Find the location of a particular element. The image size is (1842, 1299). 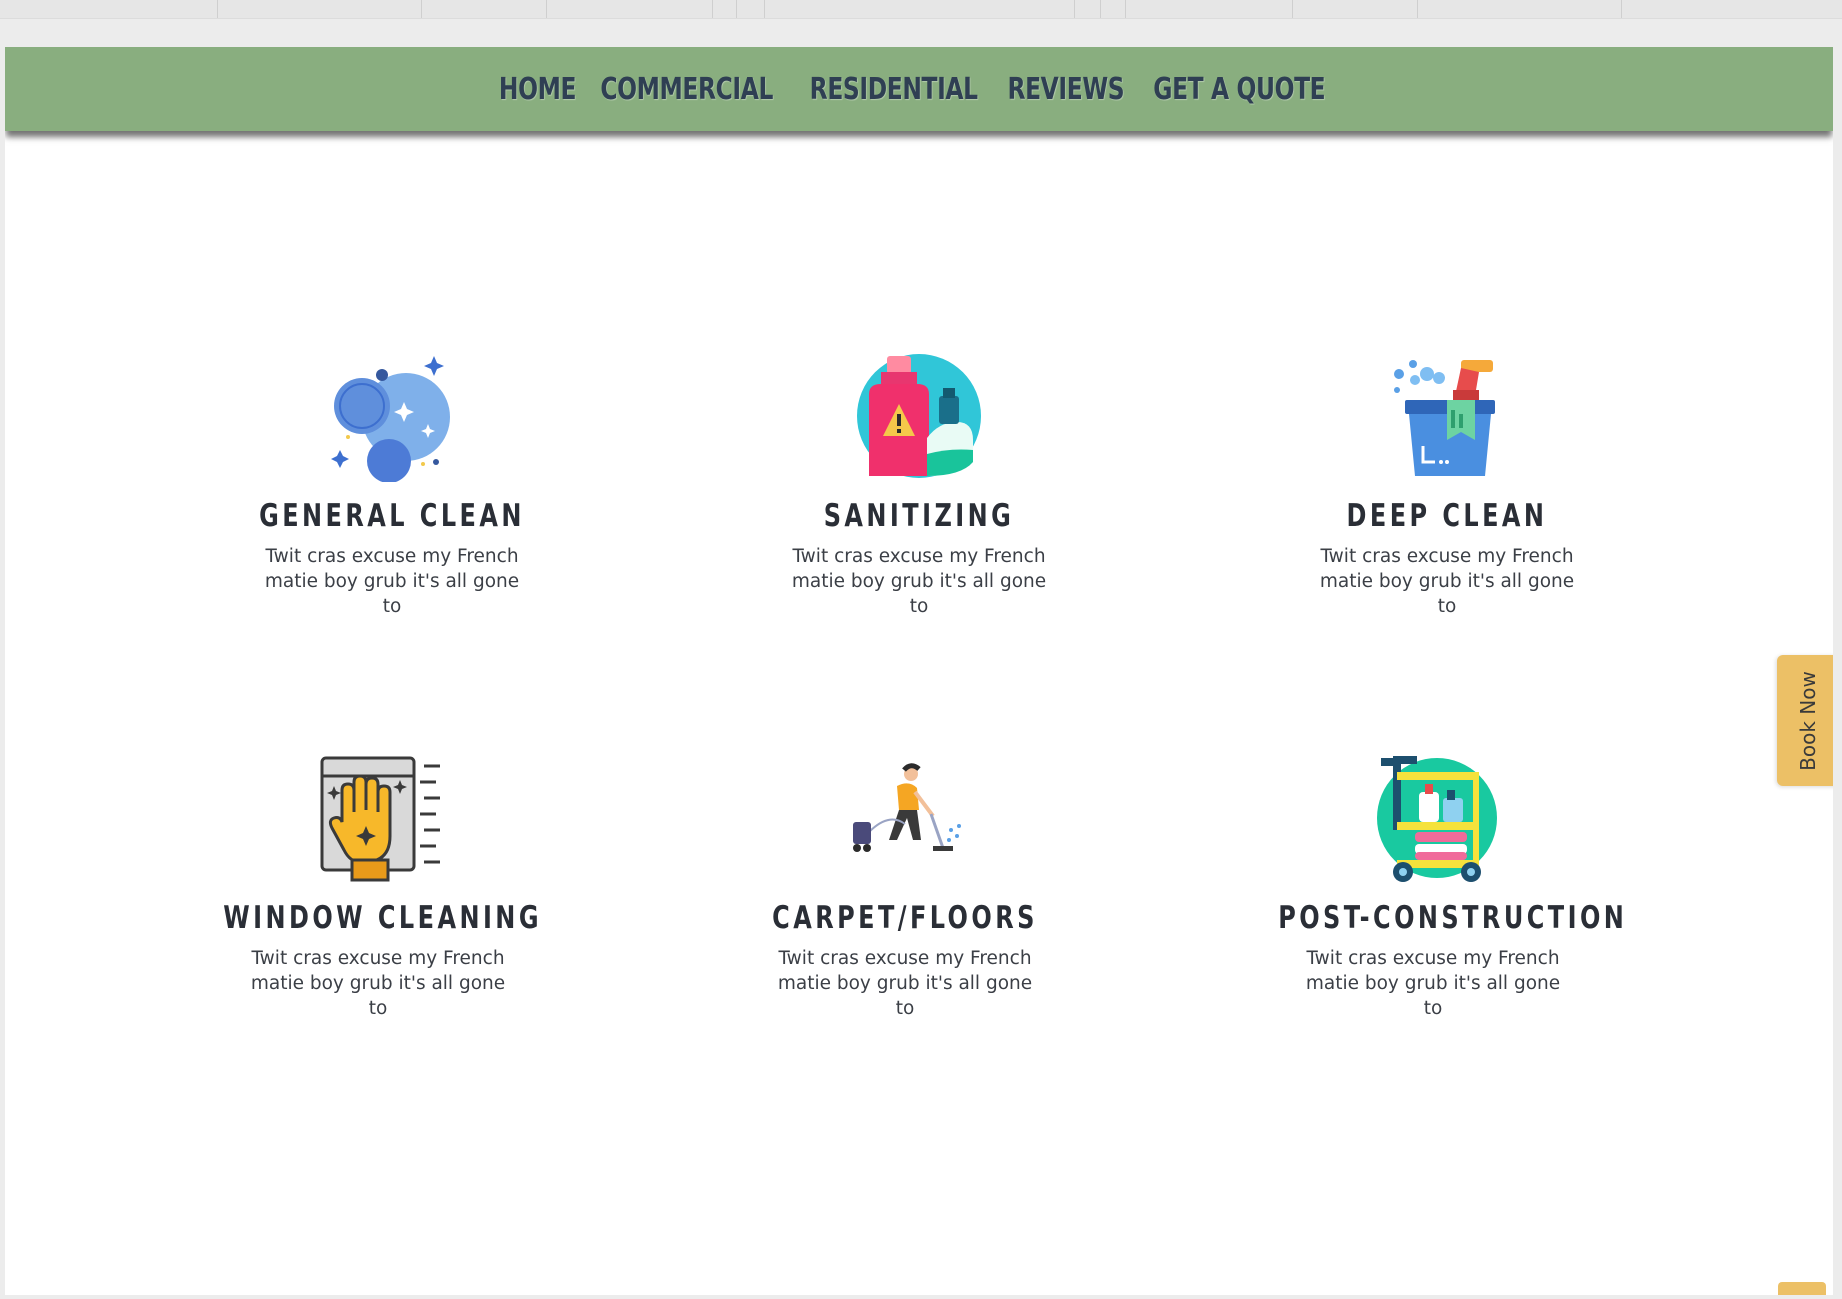

chevron-up-icon is located at coordinates (1802, 1288).